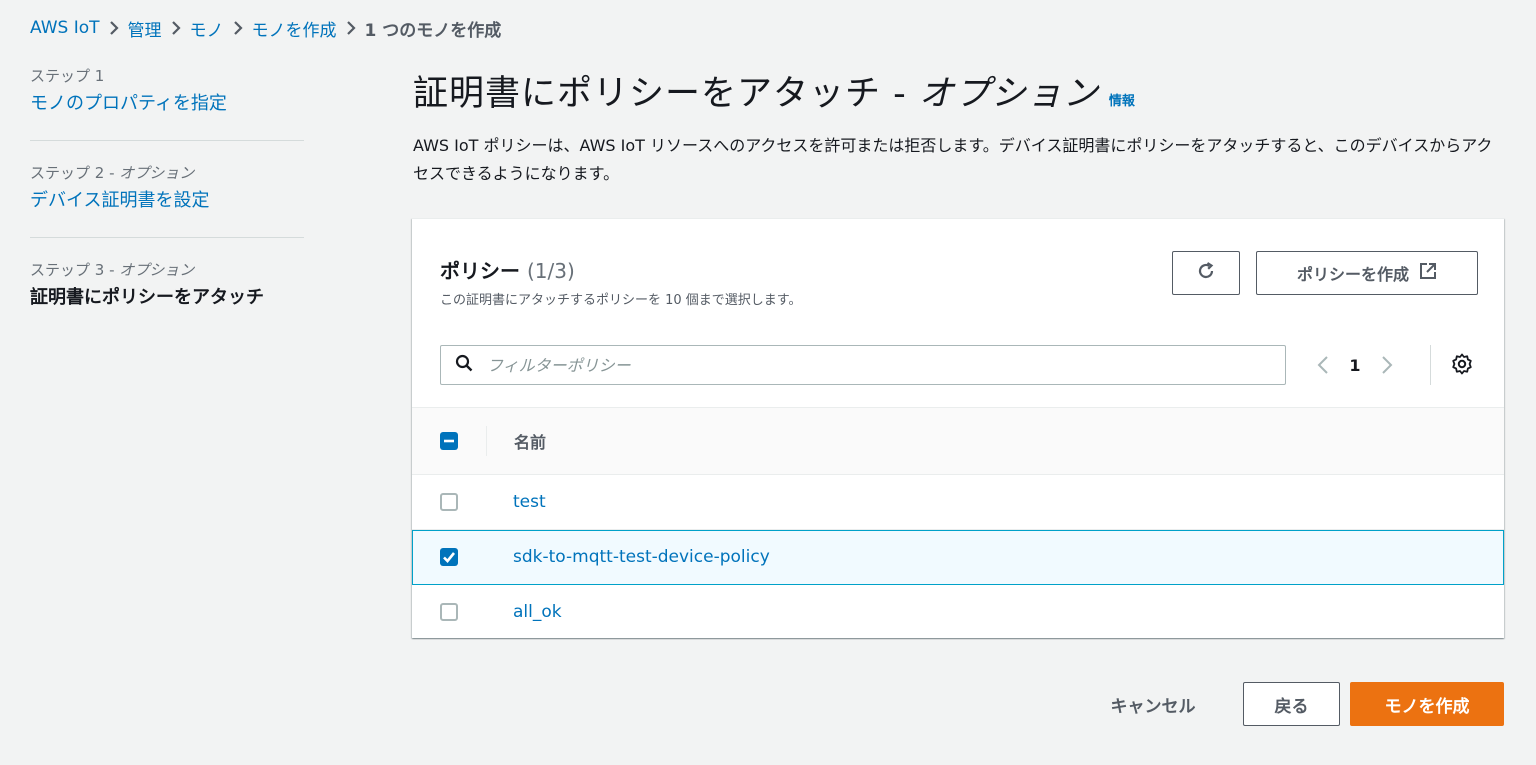 Image resolution: width=1536 pixels, height=765 pixels. What do you see at coordinates (65, 28) in the screenshot?
I see `breadcrumb-aws-iot: AWS IoT` at bounding box center [65, 28].